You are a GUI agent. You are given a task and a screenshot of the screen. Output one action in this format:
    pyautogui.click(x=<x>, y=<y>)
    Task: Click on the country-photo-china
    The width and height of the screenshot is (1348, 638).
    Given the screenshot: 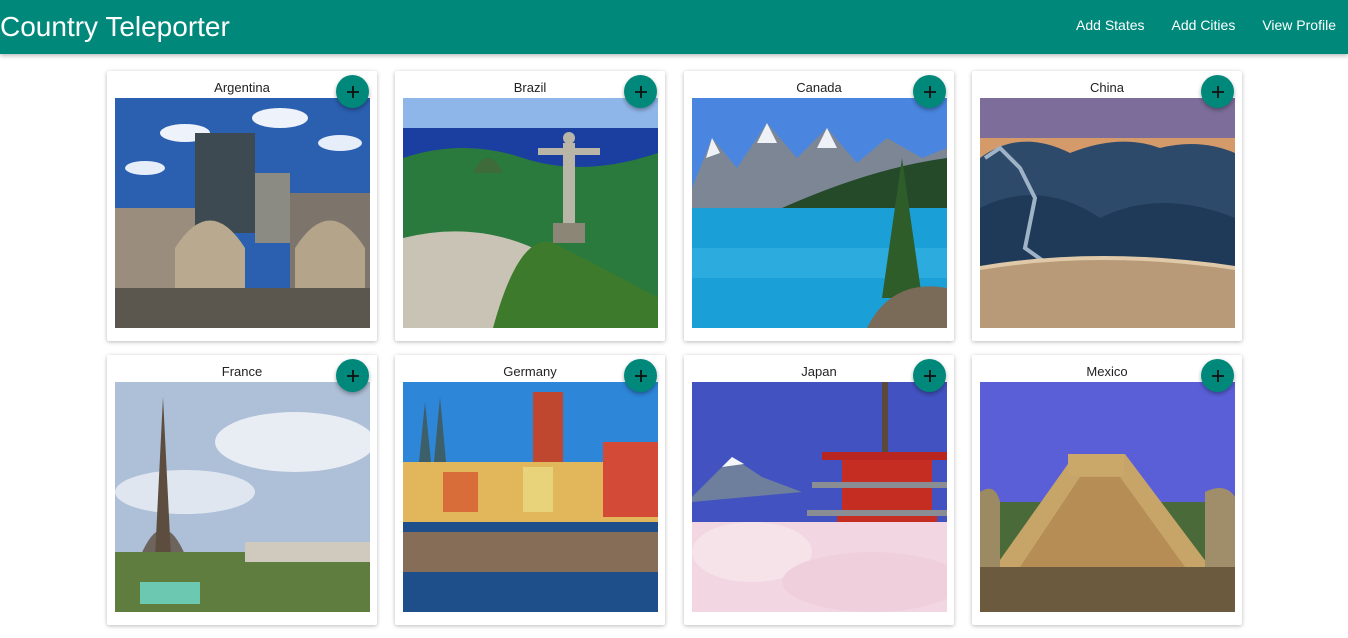 What is the action you would take?
    pyautogui.click(x=1107, y=213)
    